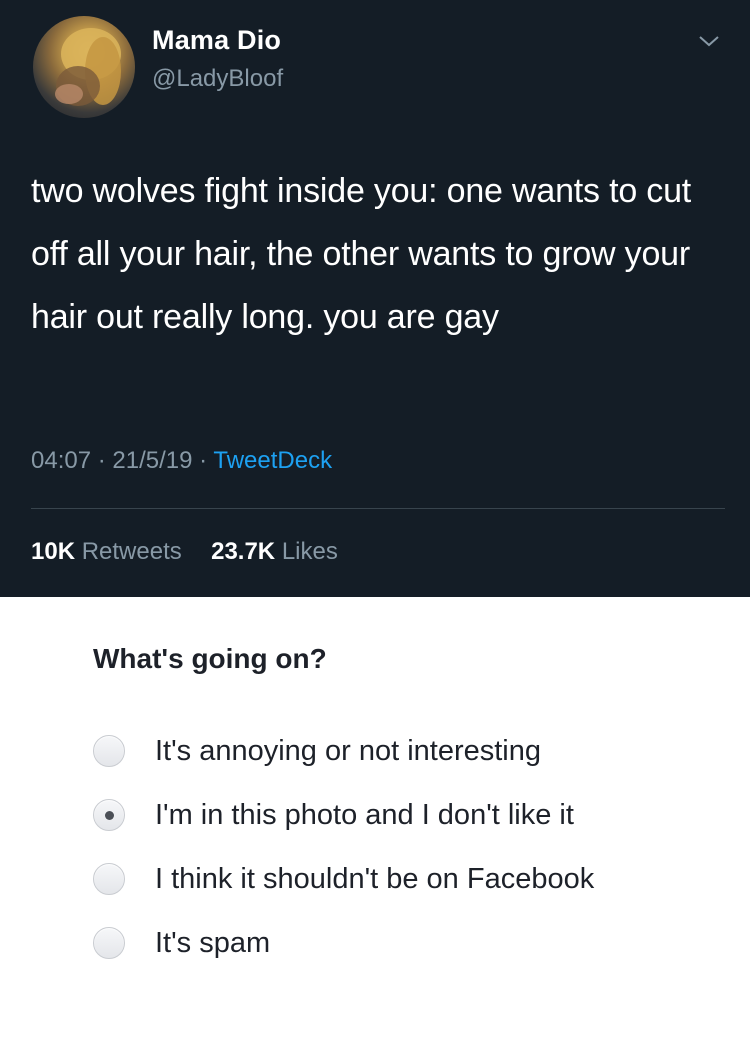 The width and height of the screenshot is (750, 1039). What do you see at coordinates (374, 879) in the screenshot?
I see `option-label: I think it shouldn't be on Facebook` at bounding box center [374, 879].